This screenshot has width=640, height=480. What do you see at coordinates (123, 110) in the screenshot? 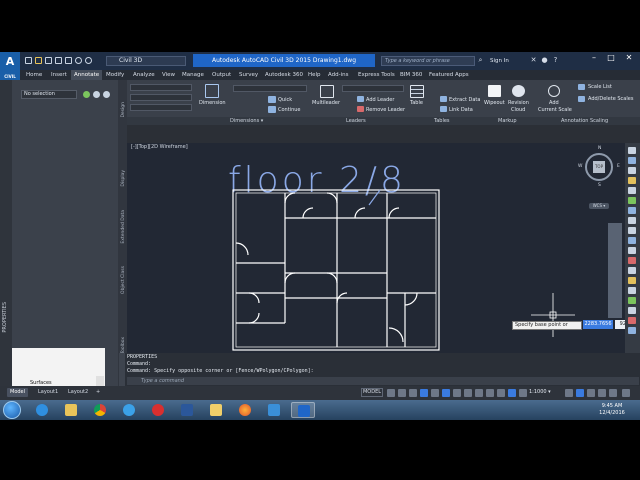
I see `tab-design: Design` at bounding box center [123, 110].